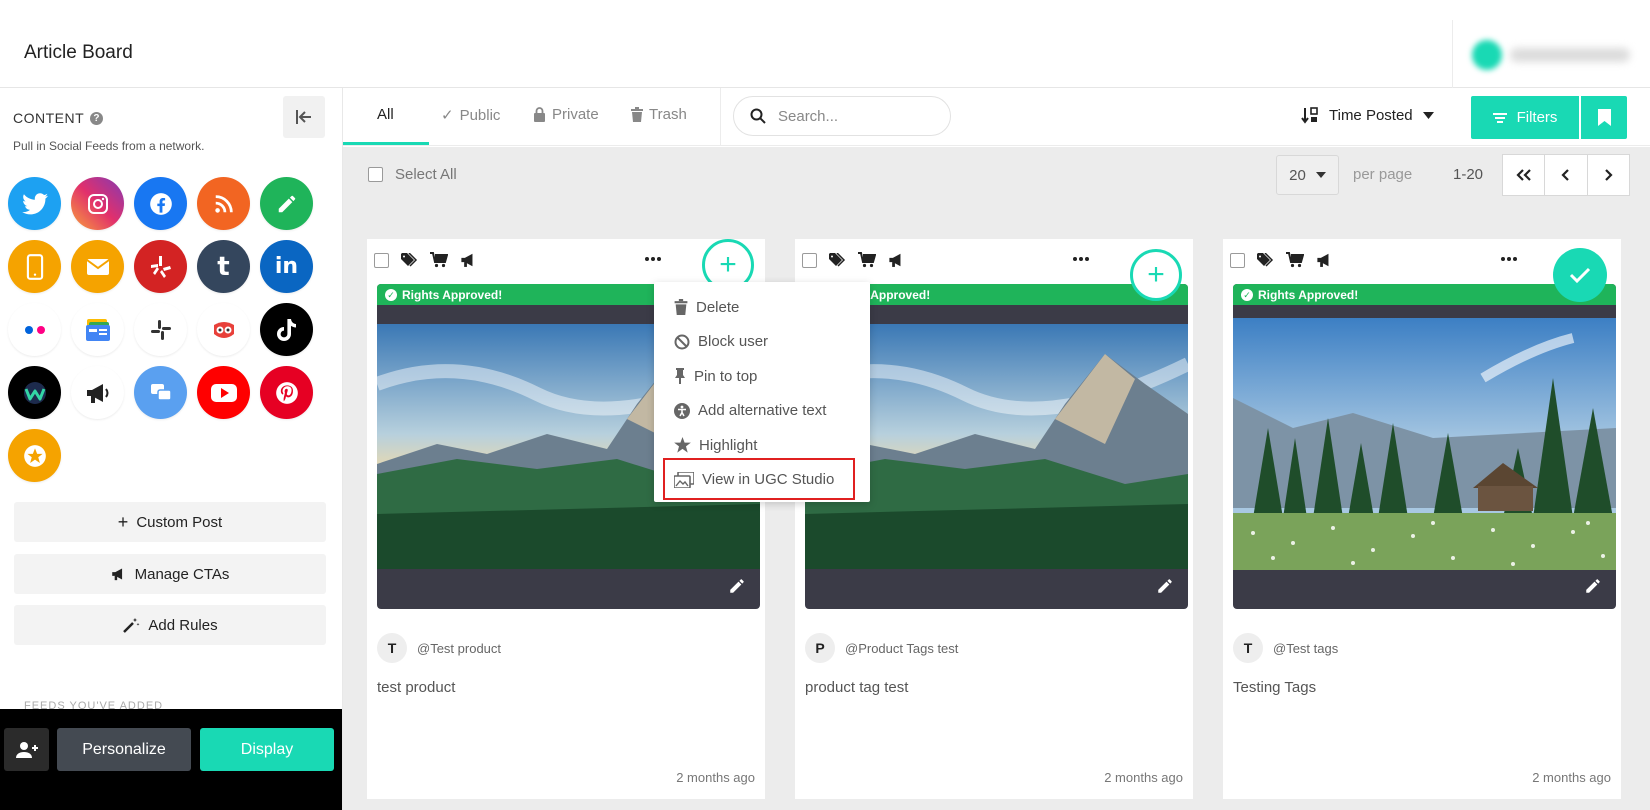  I want to click on content-subtitle: Pull in Social Feeds from a network., so click(109, 146).